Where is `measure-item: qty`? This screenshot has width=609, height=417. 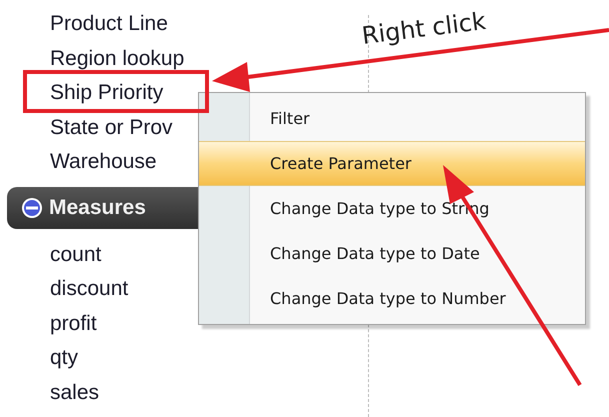
measure-item: qty is located at coordinates (64, 358).